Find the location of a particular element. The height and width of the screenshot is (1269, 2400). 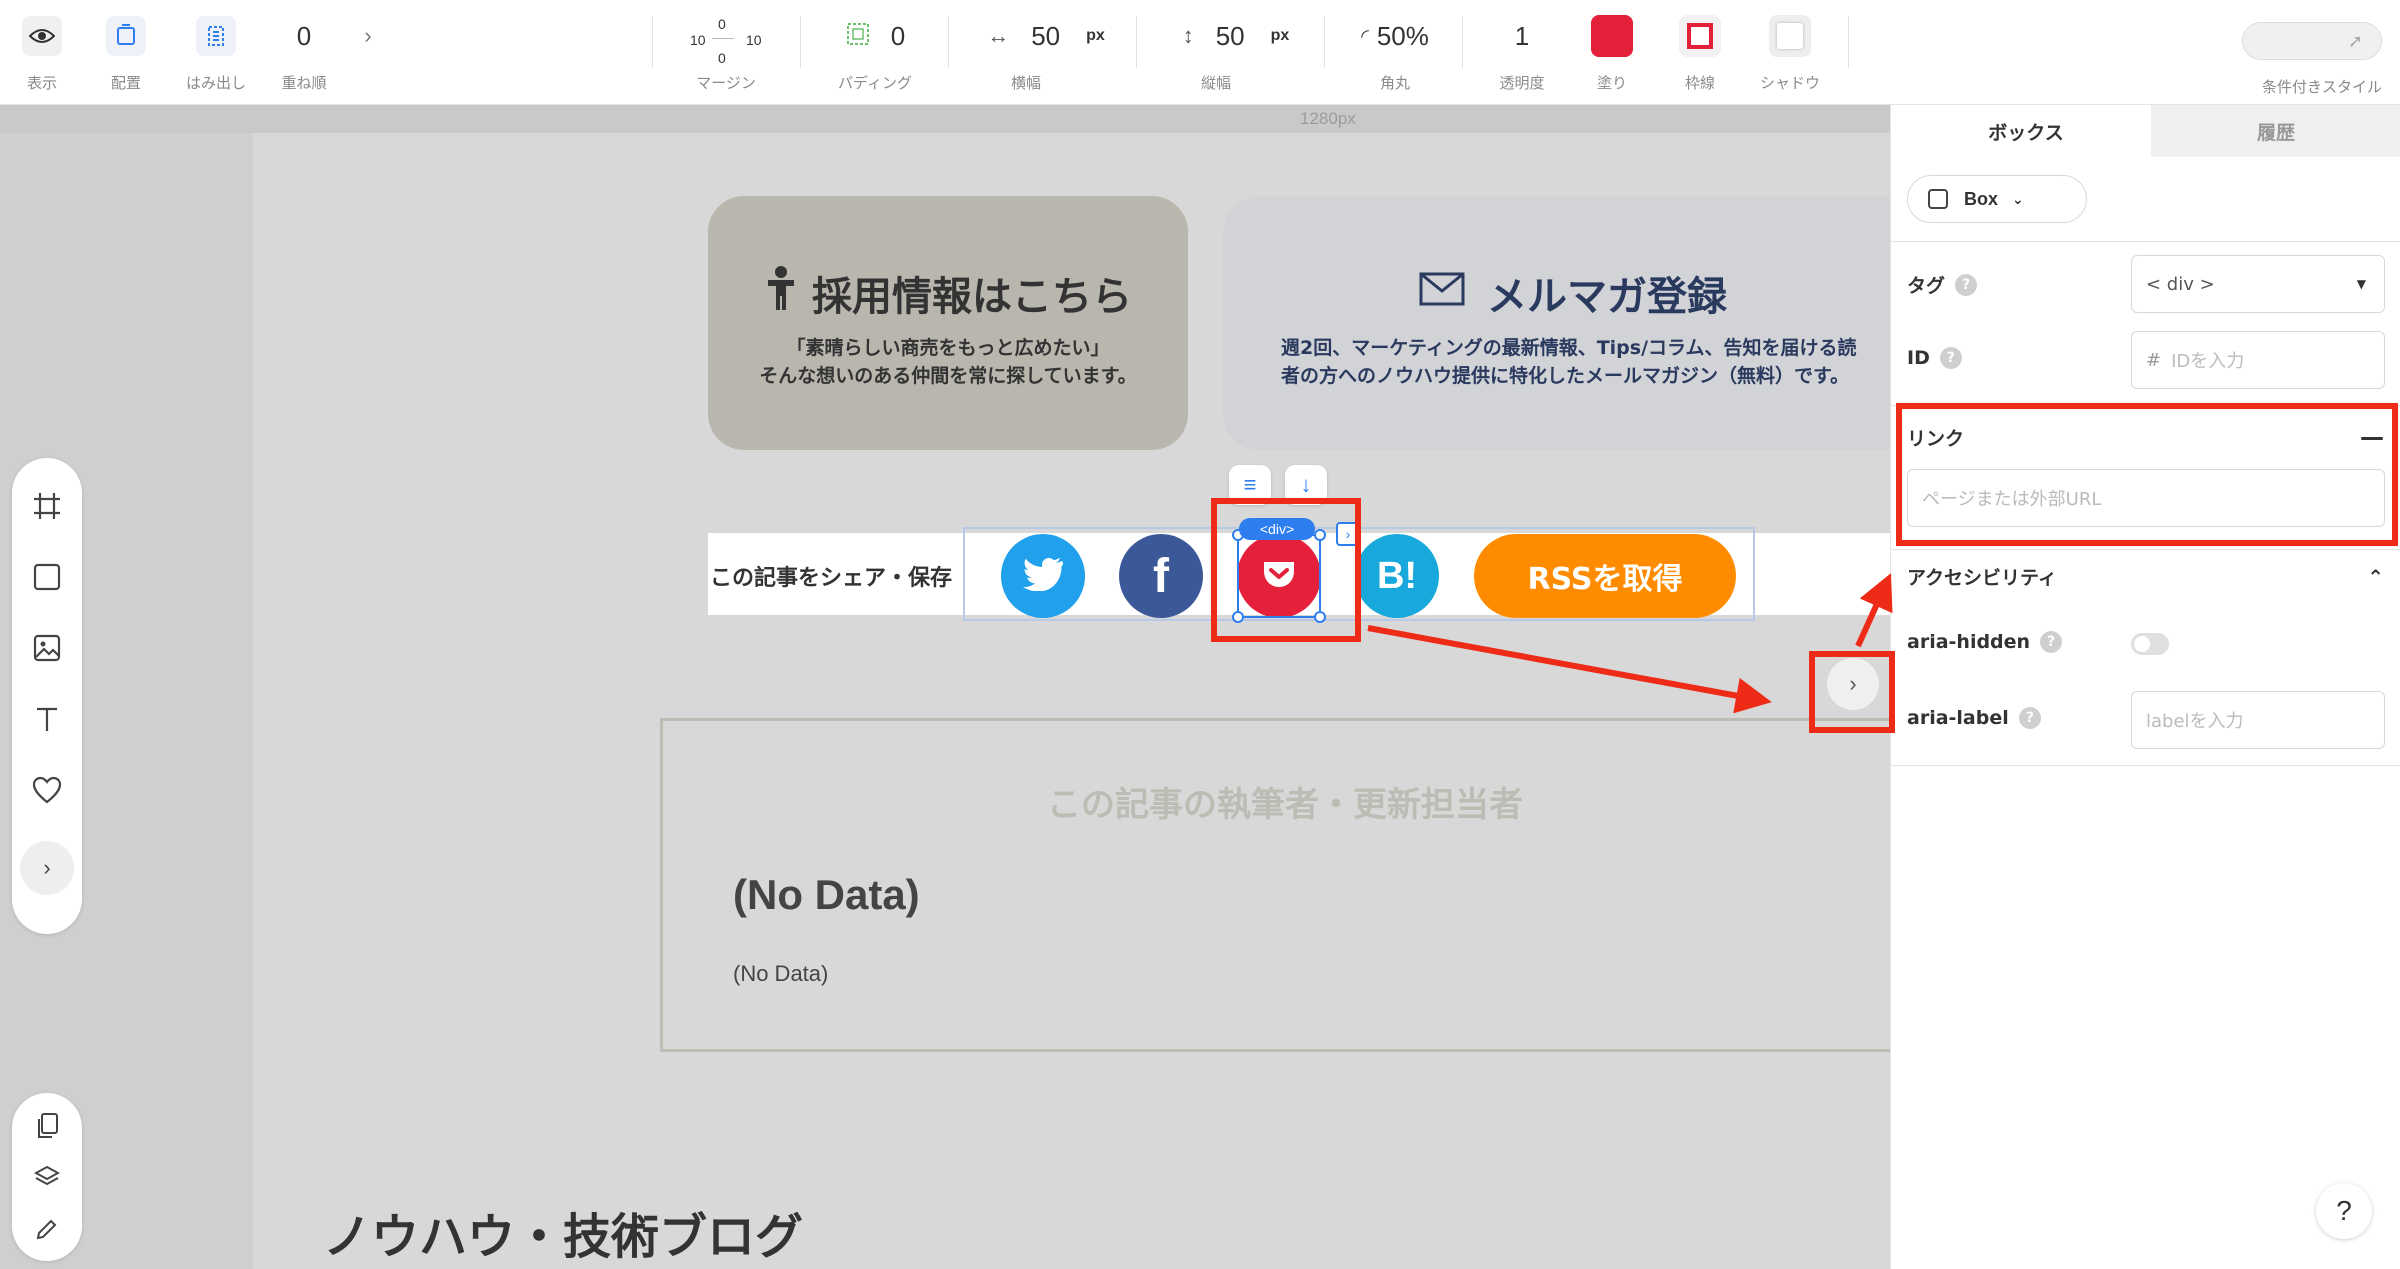

facebook-logo-icon: f is located at coordinates (1161, 576).